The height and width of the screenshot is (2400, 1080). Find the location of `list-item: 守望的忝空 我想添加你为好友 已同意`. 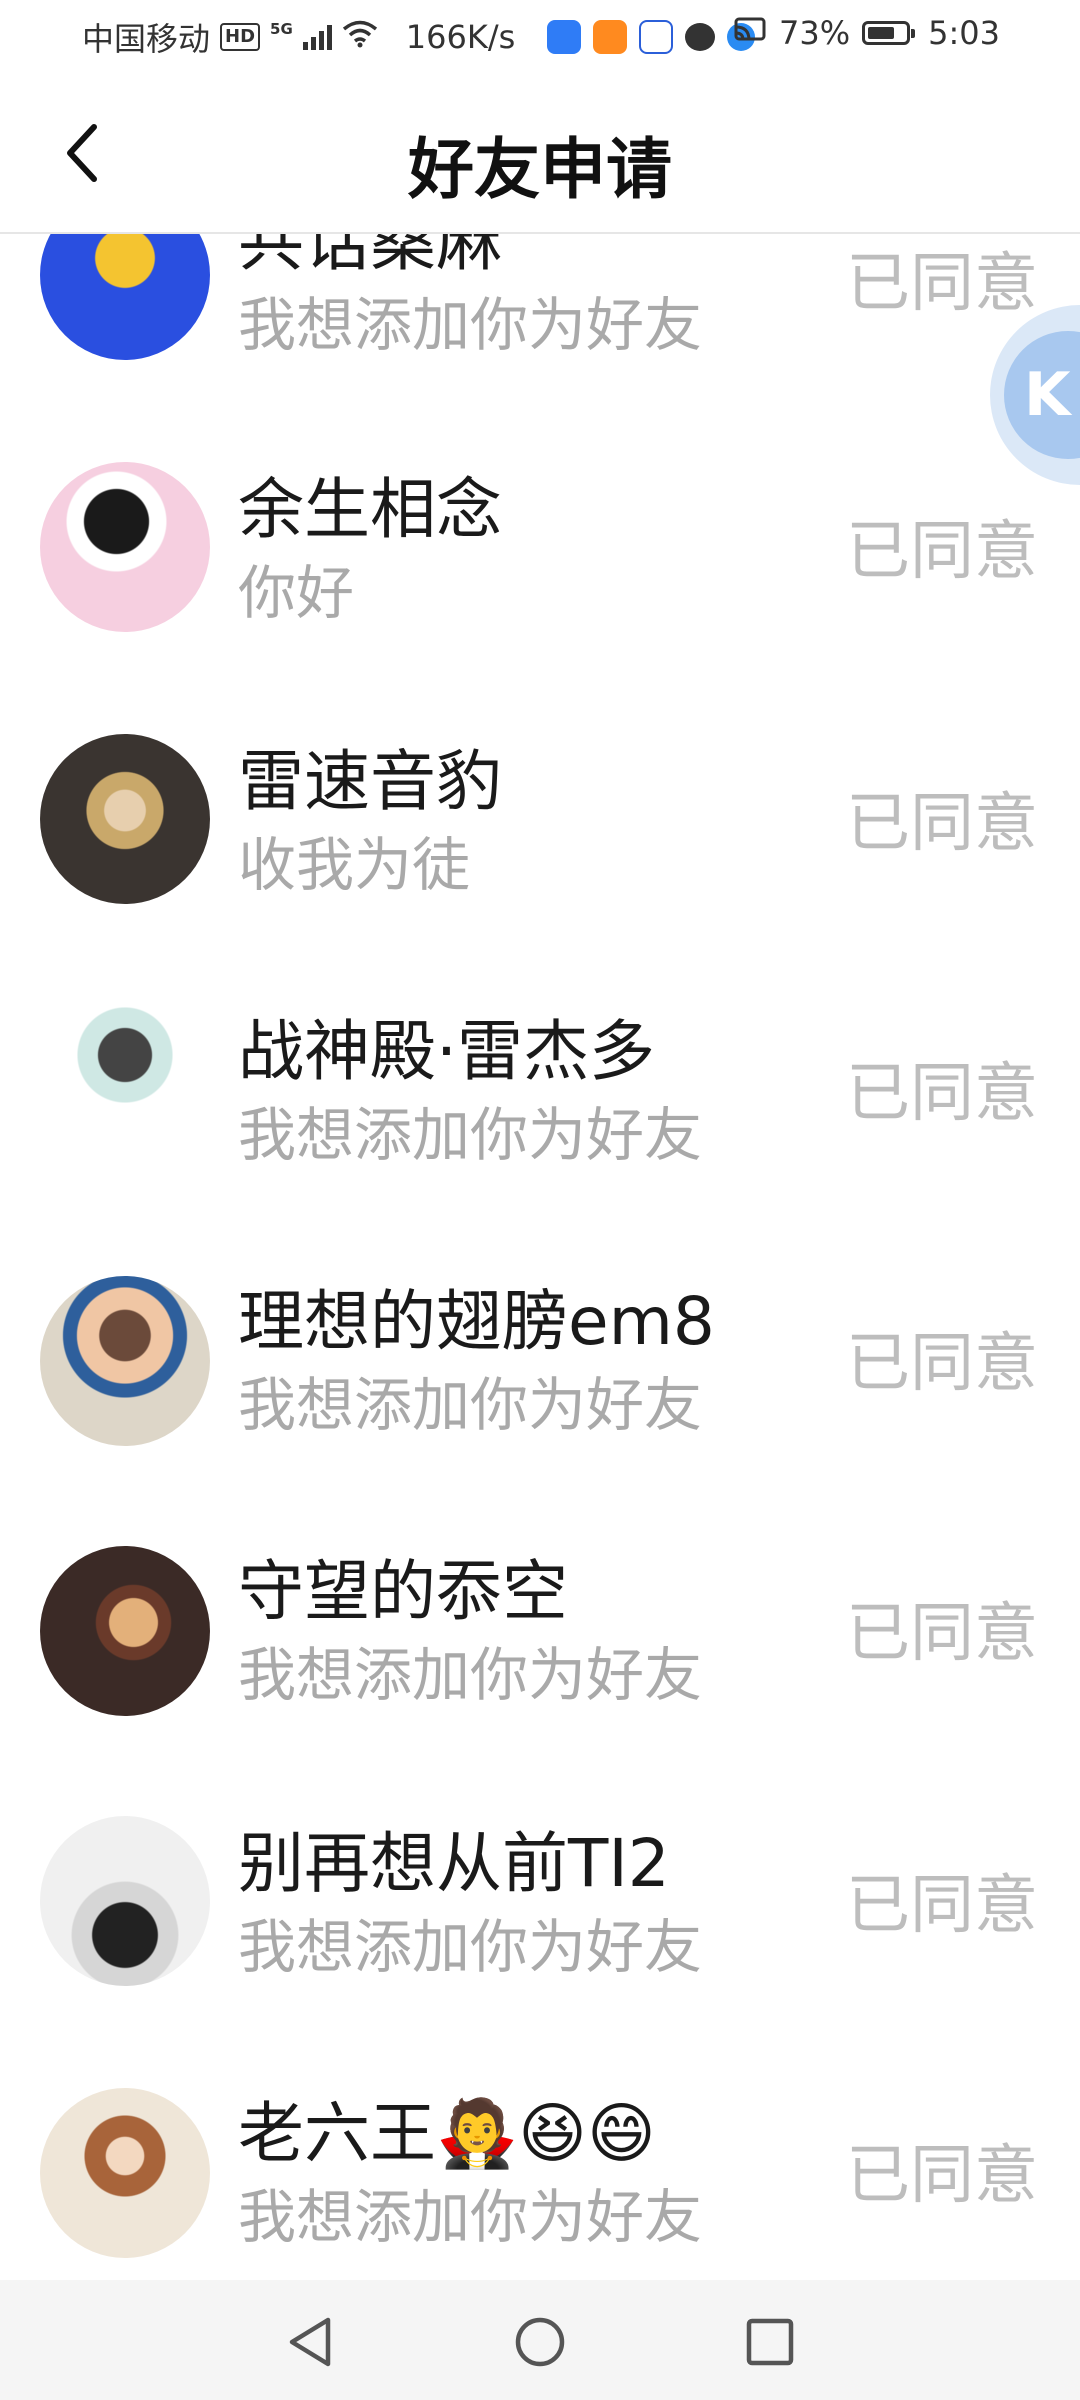

list-item: 守望的忝空 我想添加你为好友 已同意 is located at coordinates (540, 1679).